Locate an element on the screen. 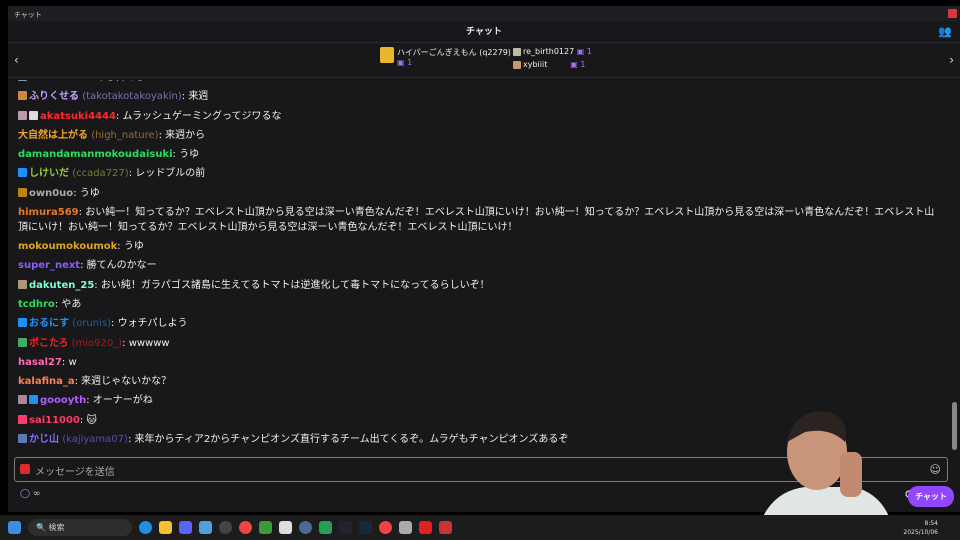 The height and width of the screenshot is (540, 960). user-login: (ccada727) is located at coordinates (100, 173).